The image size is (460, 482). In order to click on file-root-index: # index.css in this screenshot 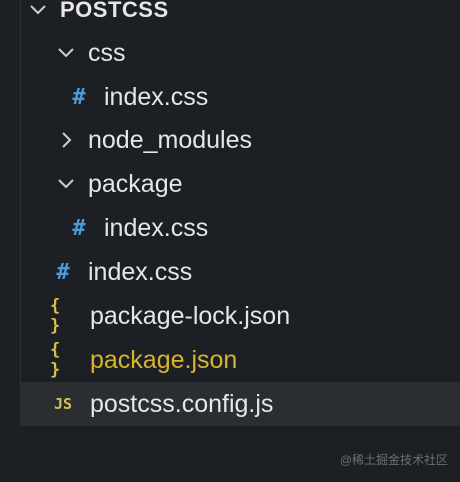, I will do `click(240, 272)`.